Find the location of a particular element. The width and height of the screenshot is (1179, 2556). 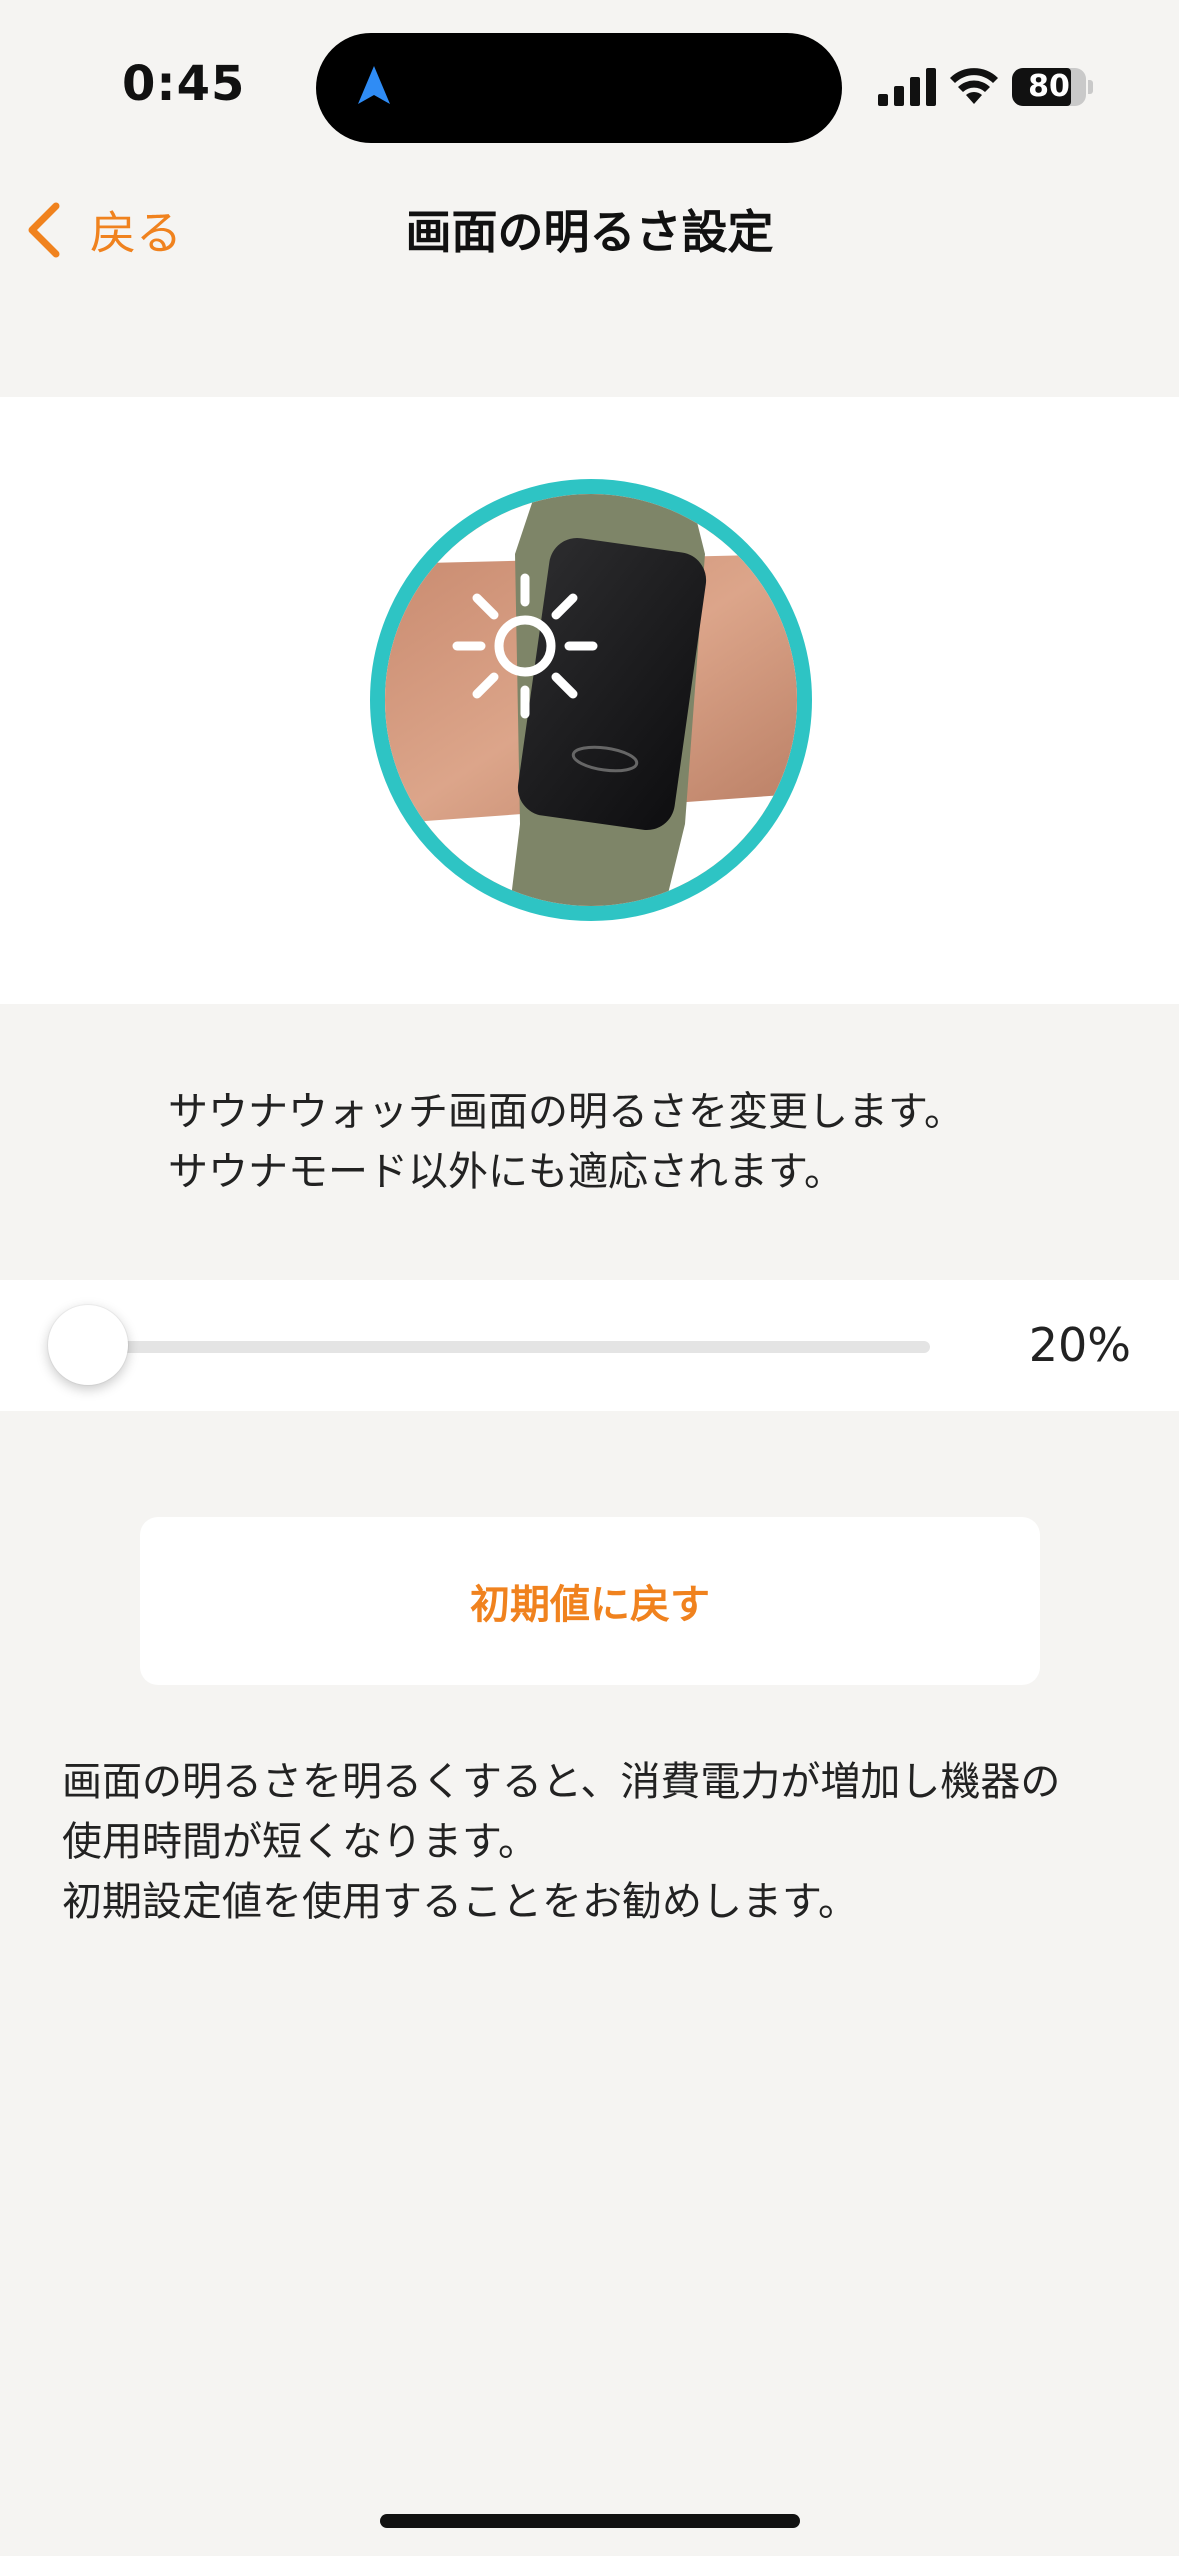

status-time: 0:45 is located at coordinates (184, 84).